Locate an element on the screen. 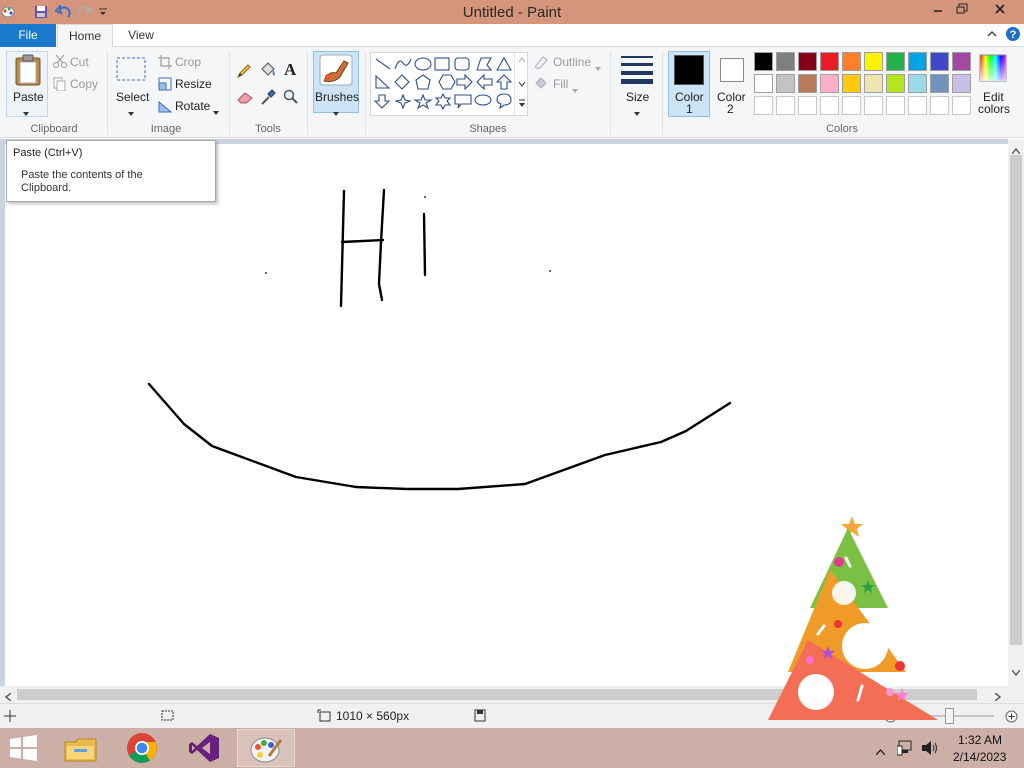  shapes-gallery is located at coordinates (449, 84).